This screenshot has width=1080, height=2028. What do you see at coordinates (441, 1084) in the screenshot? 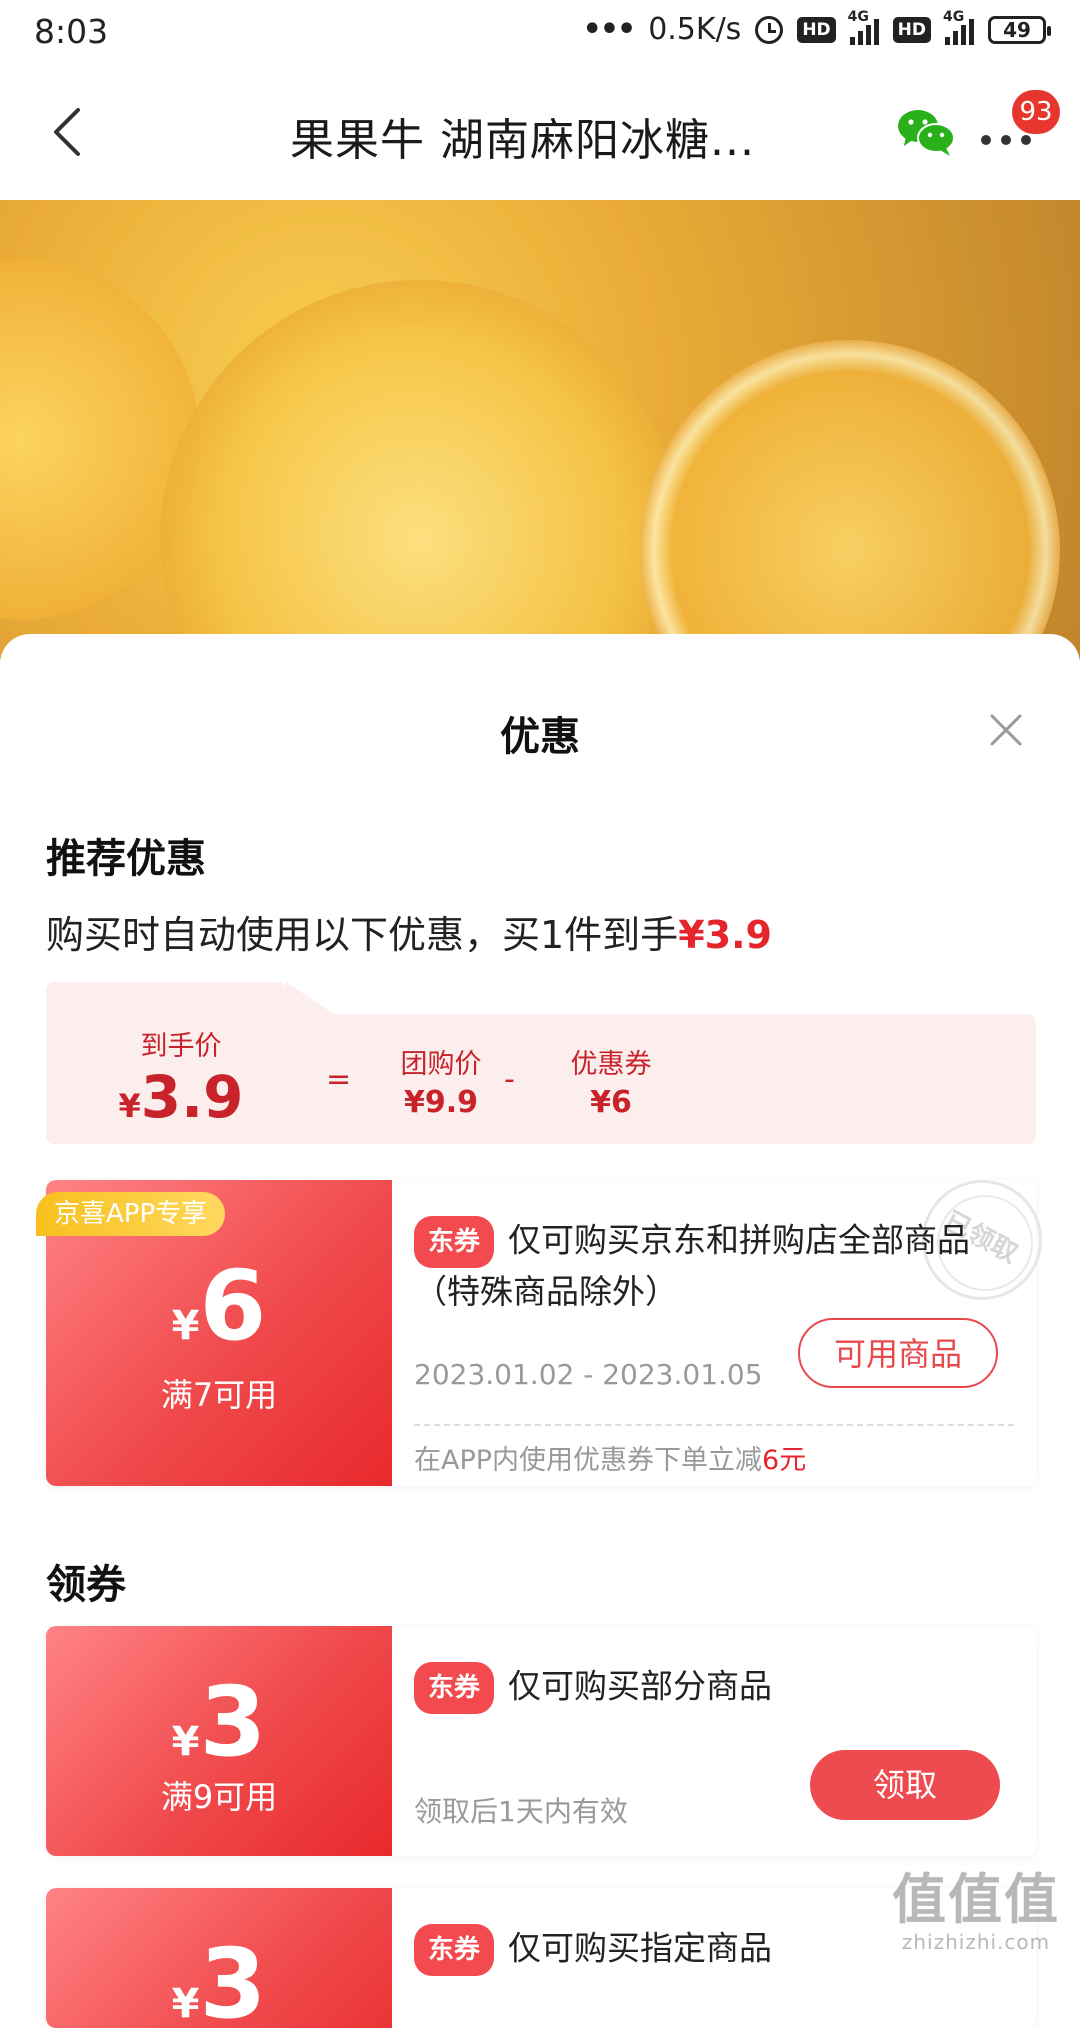
I see `group-price: 团购价 ¥9.9` at bounding box center [441, 1084].